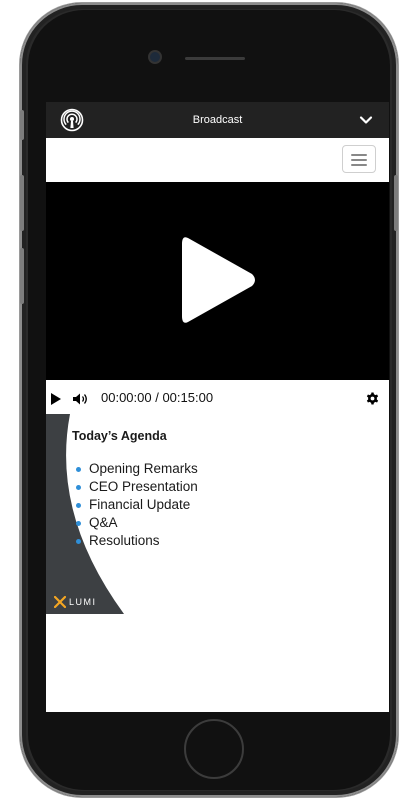  I want to click on phone-power-button, so click(396, 203).